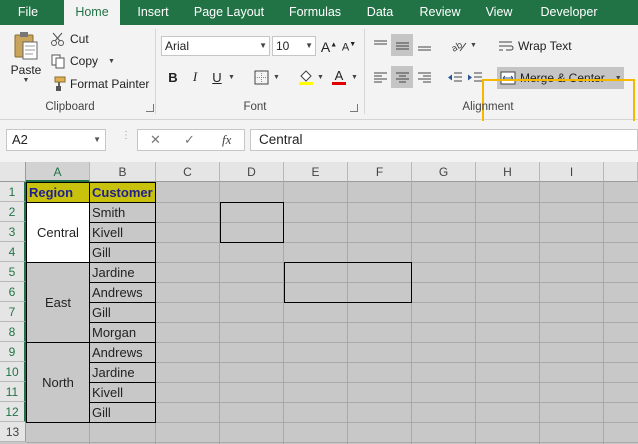 This screenshot has height=444, width=638. I want to click on top-align-button, so click(380, 45).